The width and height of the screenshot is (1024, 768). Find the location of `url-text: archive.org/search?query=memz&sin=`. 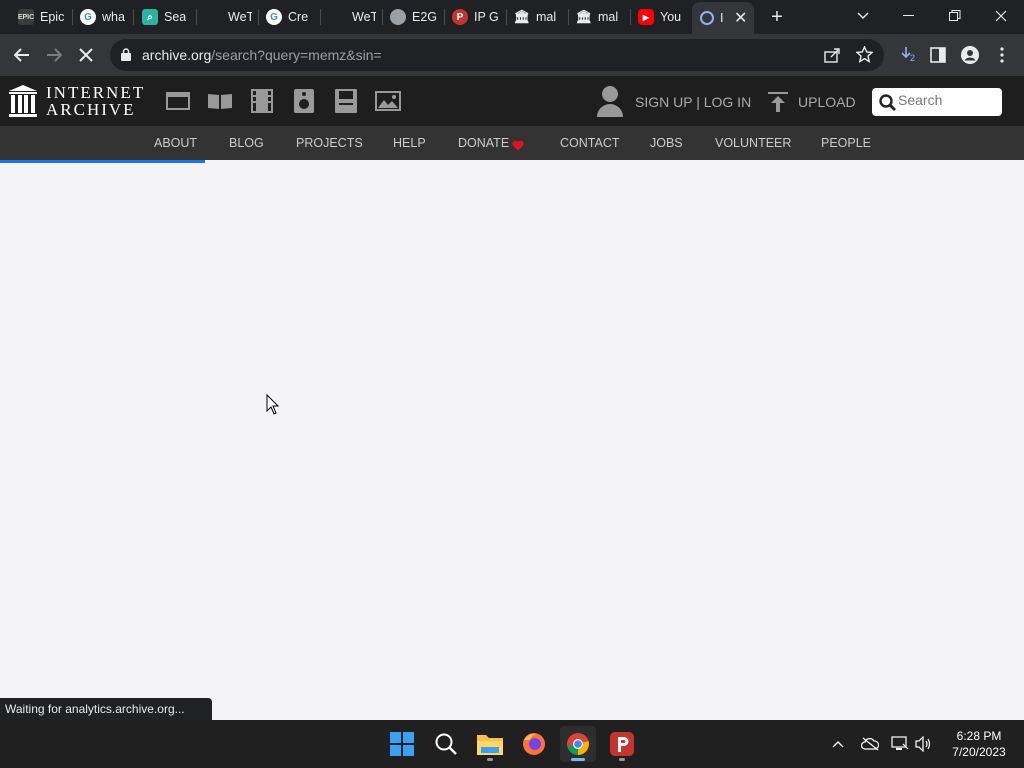

url-text: archive.org/search?query=memz&sin= is located at coordinates (262, 55).